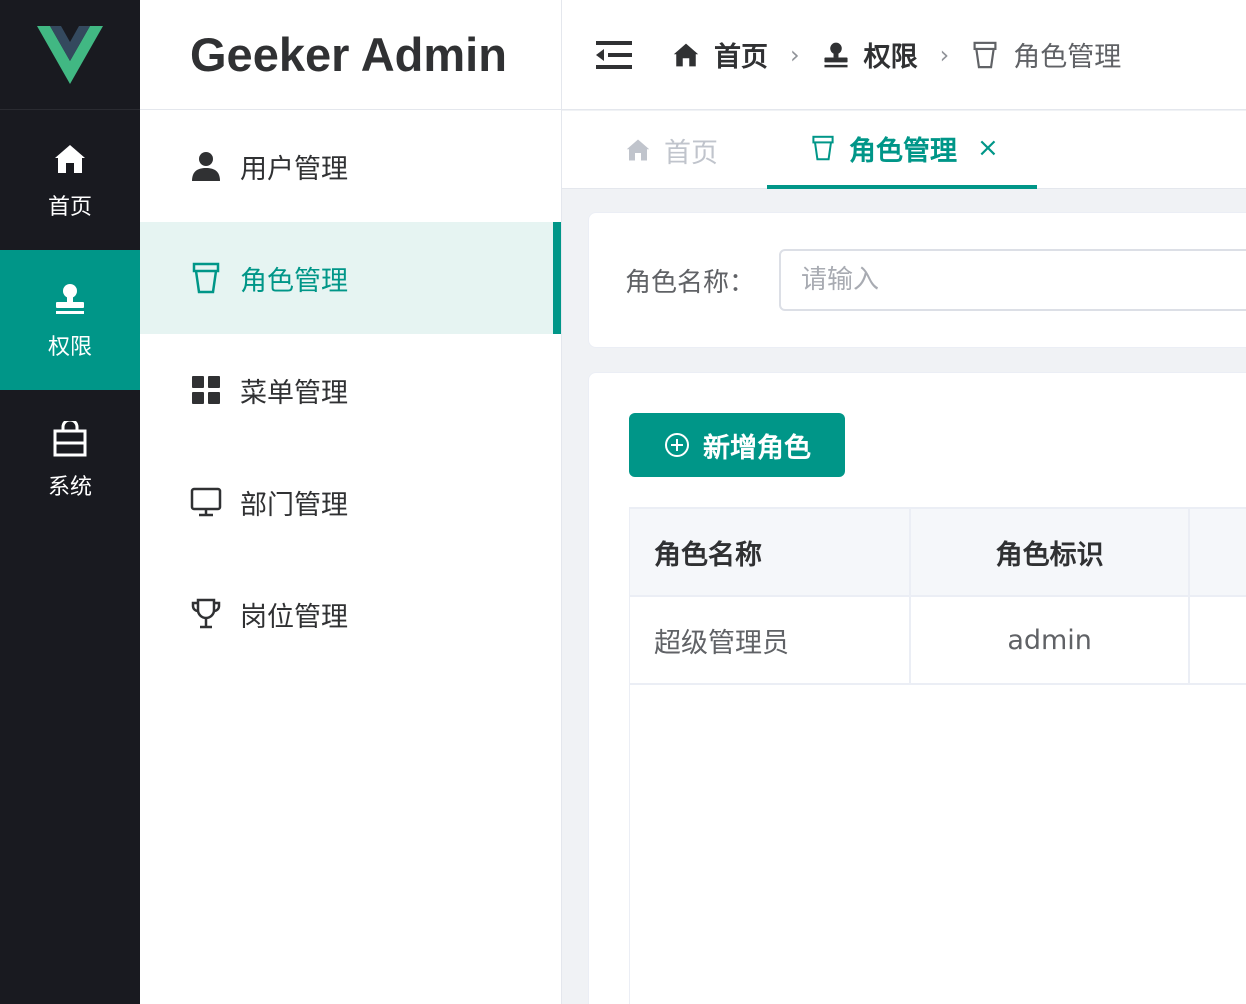  What do you see at coordinates (988, 148) in the screenshot?
I see `close-icon: ×` at bounding box center [988, 148].